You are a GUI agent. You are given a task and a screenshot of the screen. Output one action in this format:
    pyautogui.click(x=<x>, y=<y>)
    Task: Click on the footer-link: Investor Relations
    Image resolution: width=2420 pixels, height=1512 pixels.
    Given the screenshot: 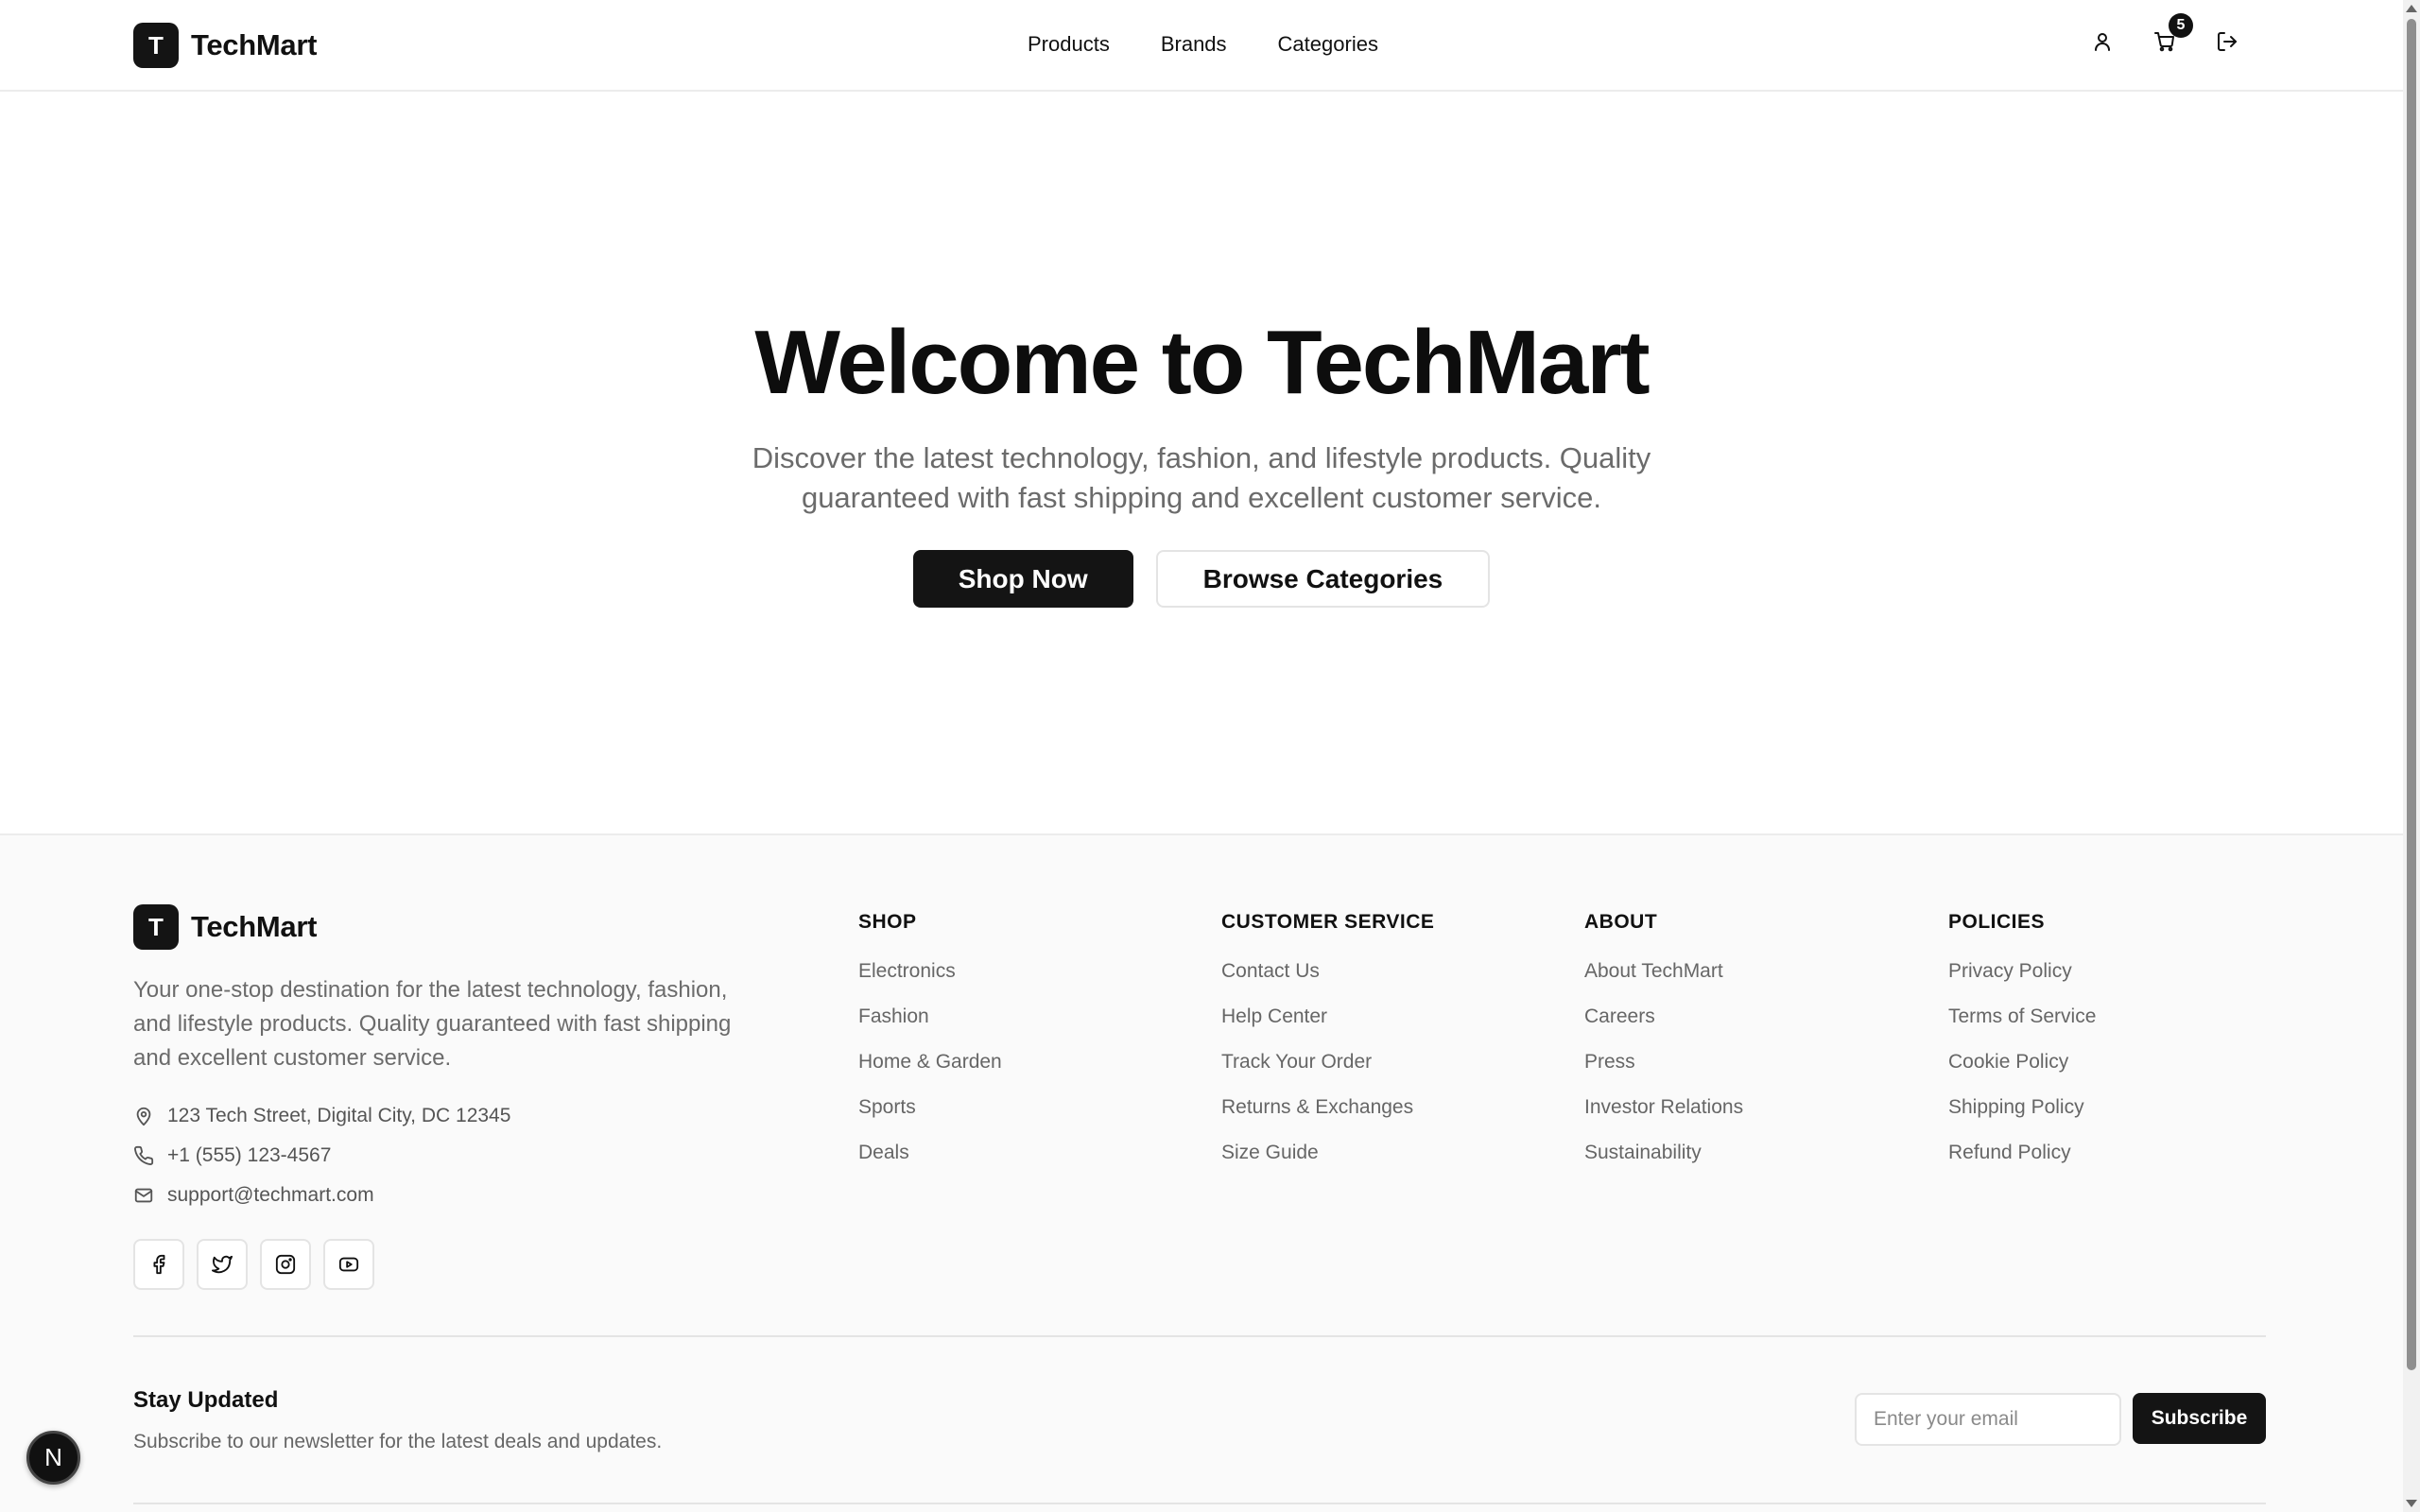 What is the action you would take?
    pyautogui.click(x=1663, y=1119)
    